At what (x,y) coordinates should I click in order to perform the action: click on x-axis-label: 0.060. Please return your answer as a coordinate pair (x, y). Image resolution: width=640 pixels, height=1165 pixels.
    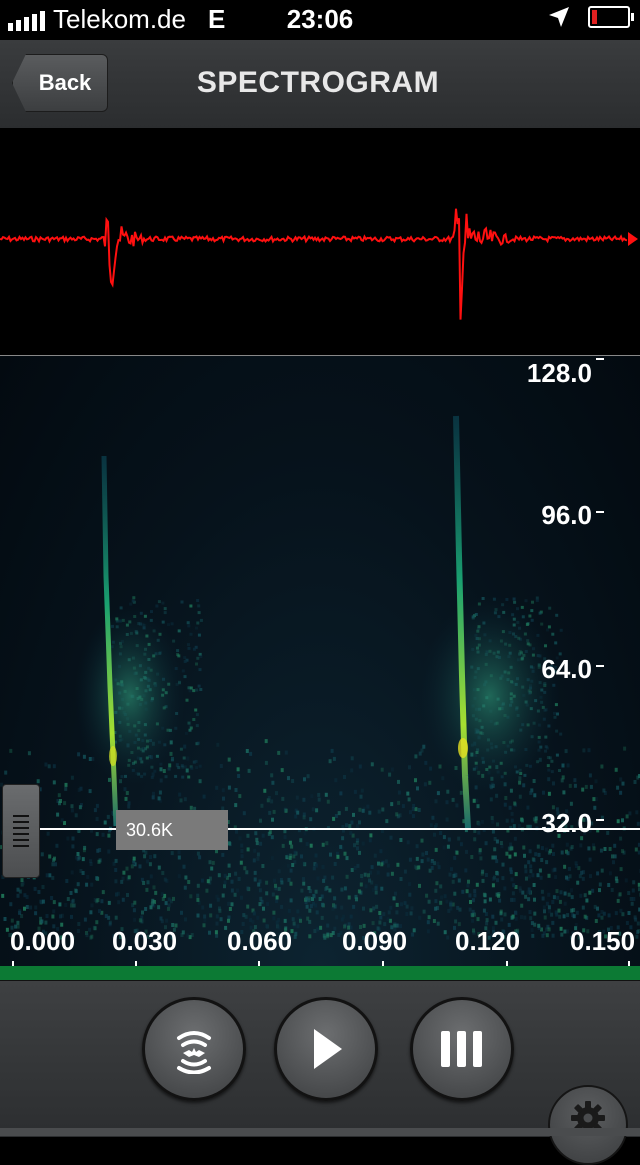
    Looking at the image, I should click on (259, 941).